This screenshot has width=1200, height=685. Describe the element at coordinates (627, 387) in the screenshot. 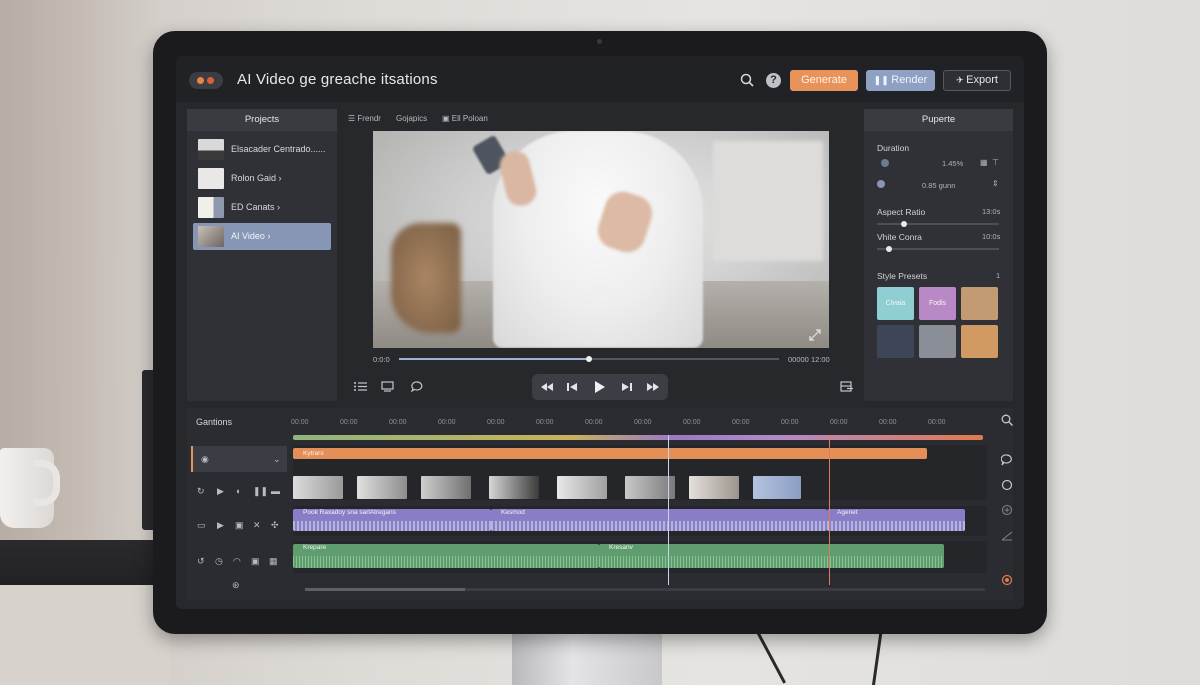

I see `skip-forward-icon` at that location.